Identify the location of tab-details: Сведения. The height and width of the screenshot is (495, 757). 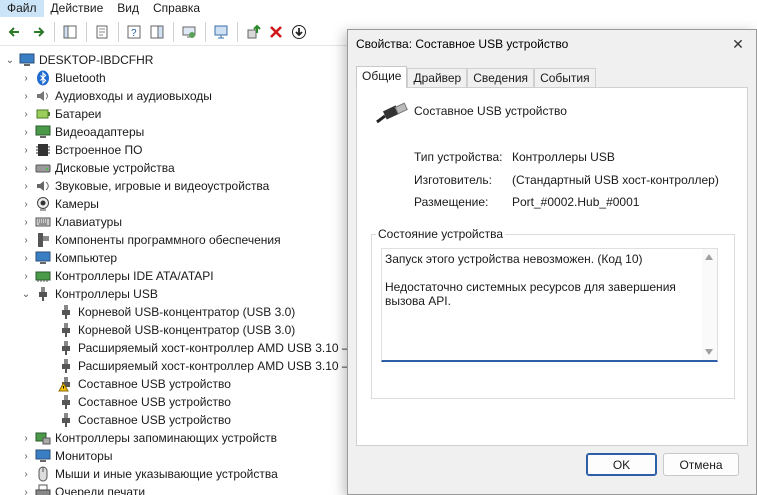
(501, 78).